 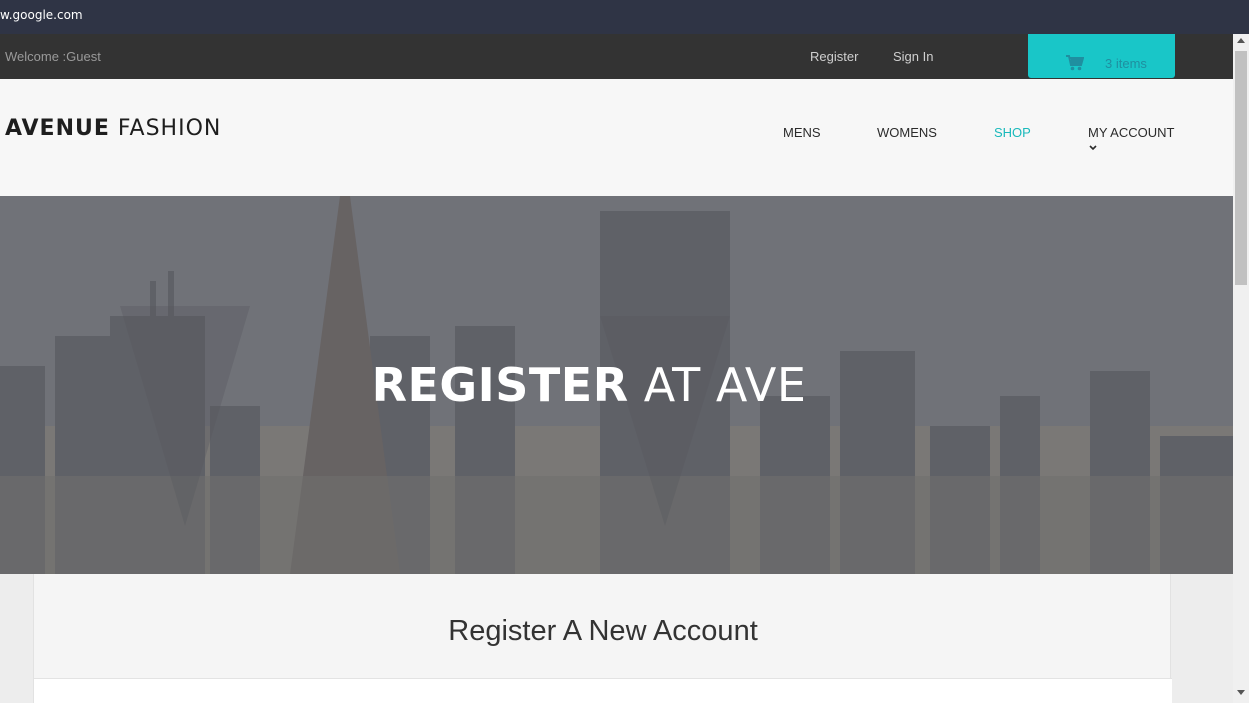 I want to click on browser-url: w.google.com, so click(x=41, y=15).